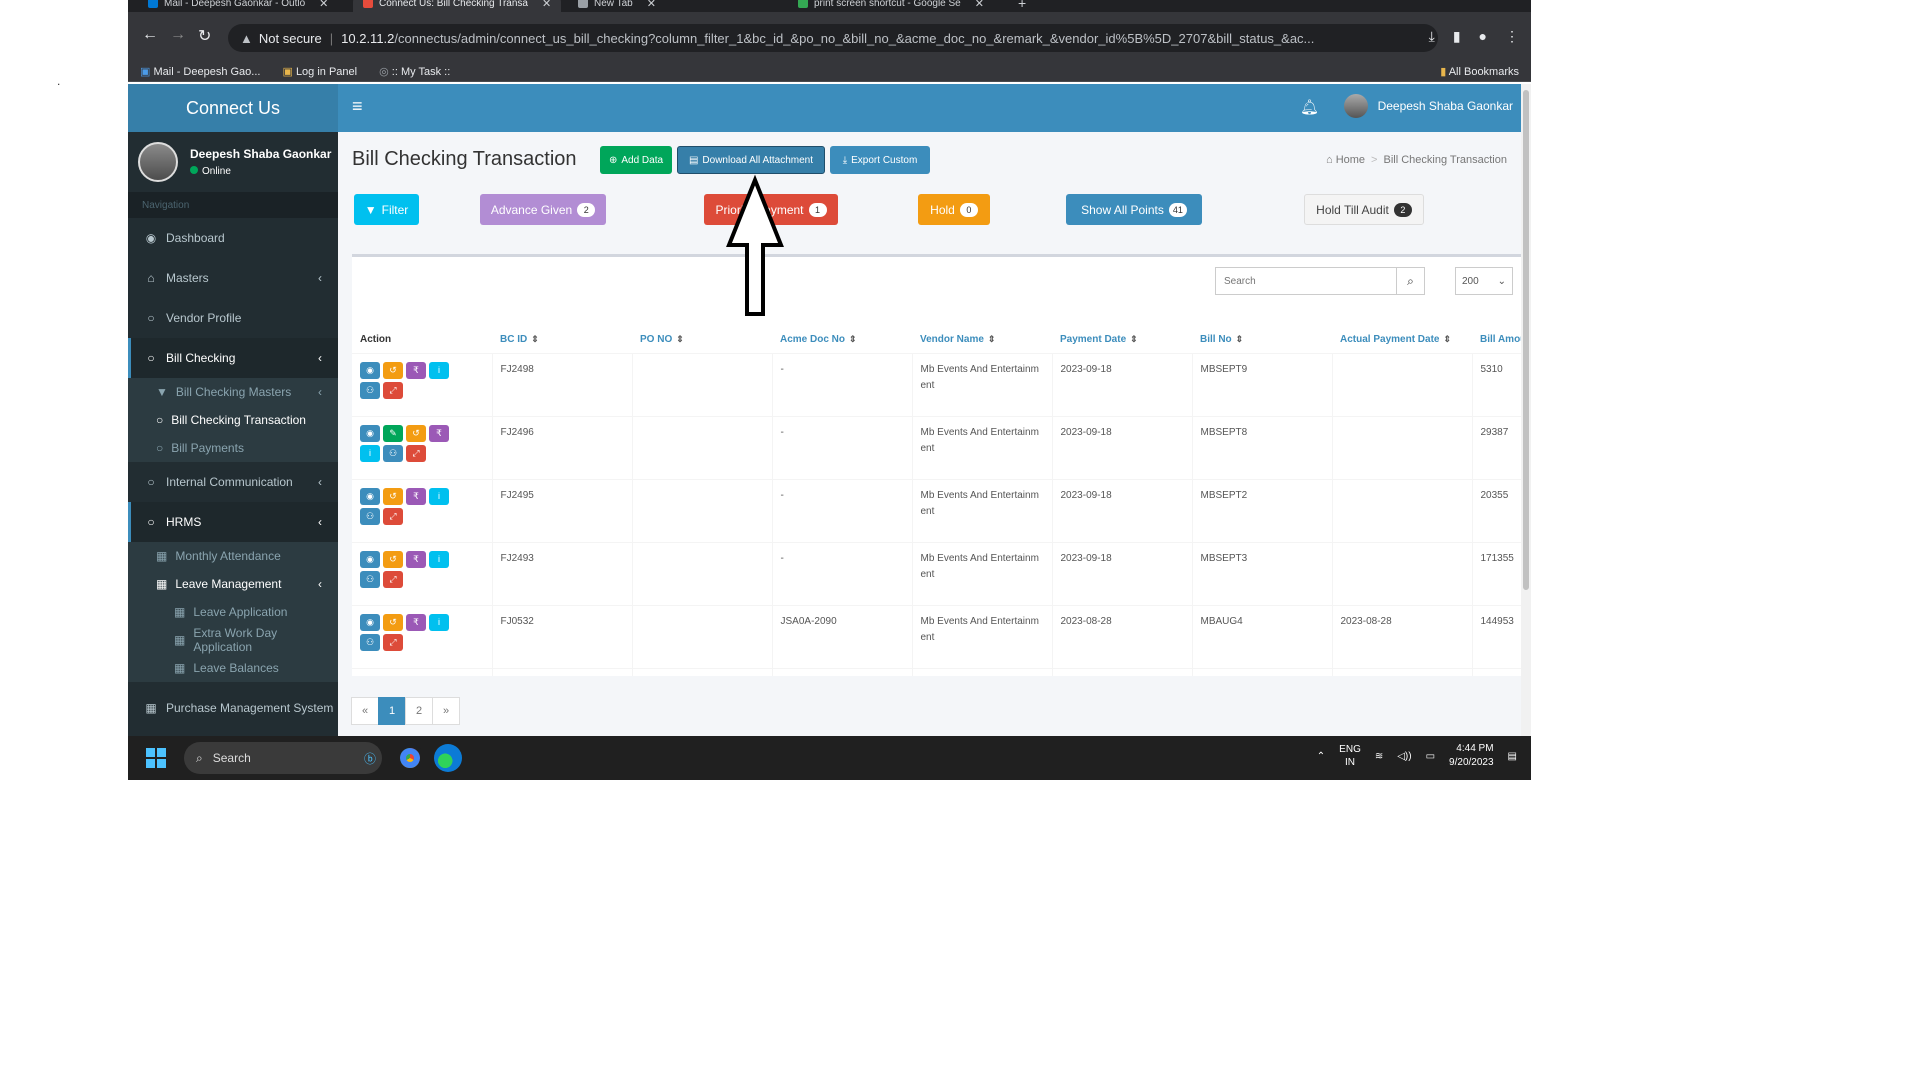  What do you see at coordinates (233, 612) in the screenshot?
I see `sidebar-item-leave-application: ▦ Leave Application` at bounding box center [233, 612].